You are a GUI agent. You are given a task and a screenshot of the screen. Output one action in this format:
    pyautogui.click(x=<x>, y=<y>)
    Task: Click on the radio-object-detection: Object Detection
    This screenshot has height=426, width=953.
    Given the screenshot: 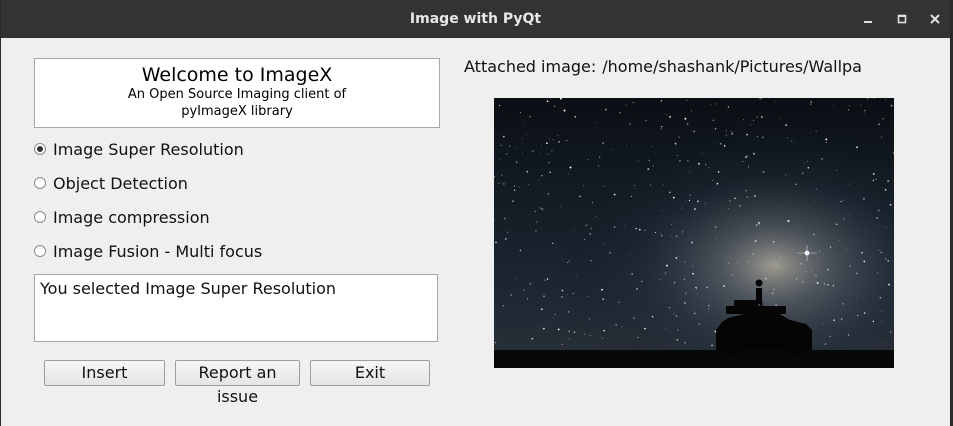 What is the action you would take?
    pyautogui.click(x=111, y=183)
    